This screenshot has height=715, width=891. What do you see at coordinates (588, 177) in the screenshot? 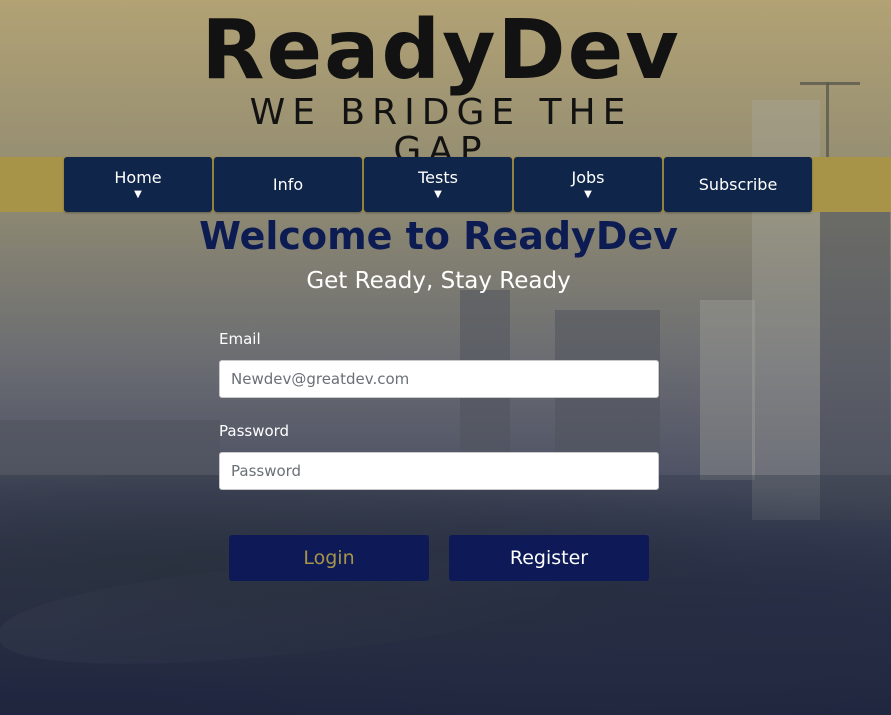
I see `nav-item-label: Jobs` at bounding box center [588, 177].